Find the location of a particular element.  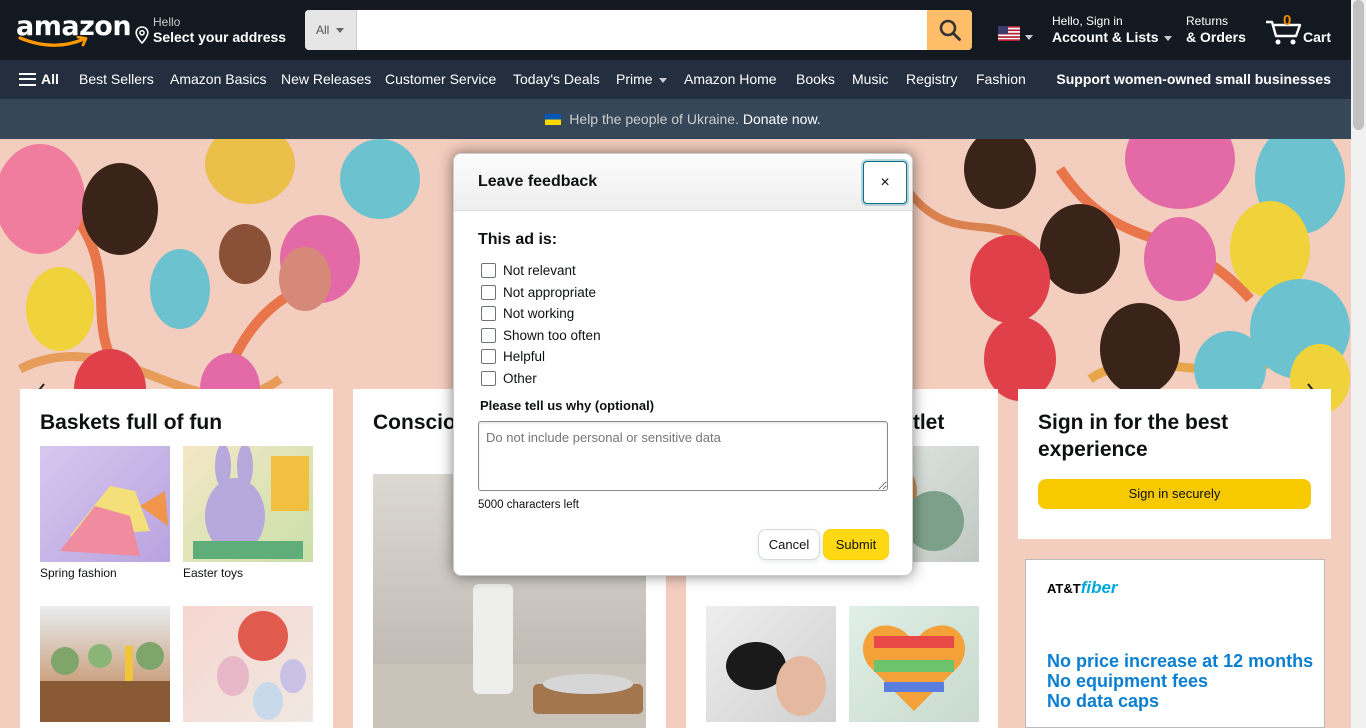

tile-spring-fashion: Spring fashion is located at coordinates (105, 513).